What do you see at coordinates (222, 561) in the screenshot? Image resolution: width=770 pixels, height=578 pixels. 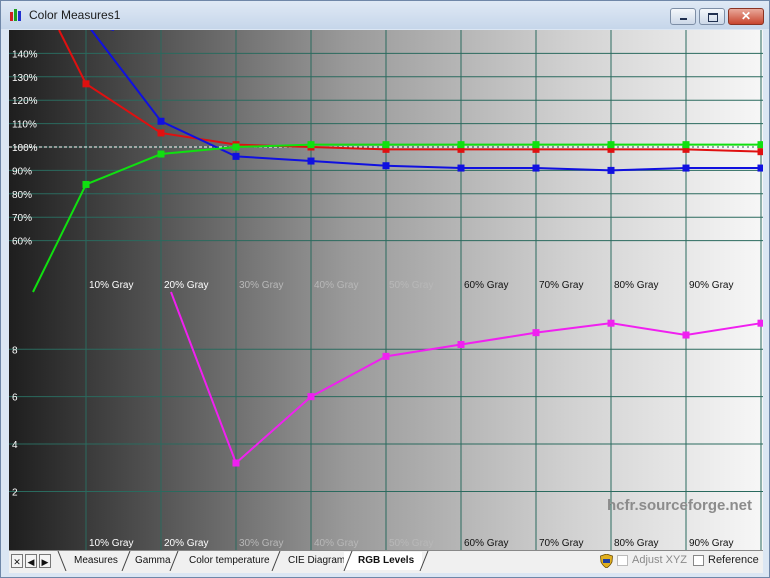 I see `tab-color-temperature: Color temperature` at bounding box center [222, 561].